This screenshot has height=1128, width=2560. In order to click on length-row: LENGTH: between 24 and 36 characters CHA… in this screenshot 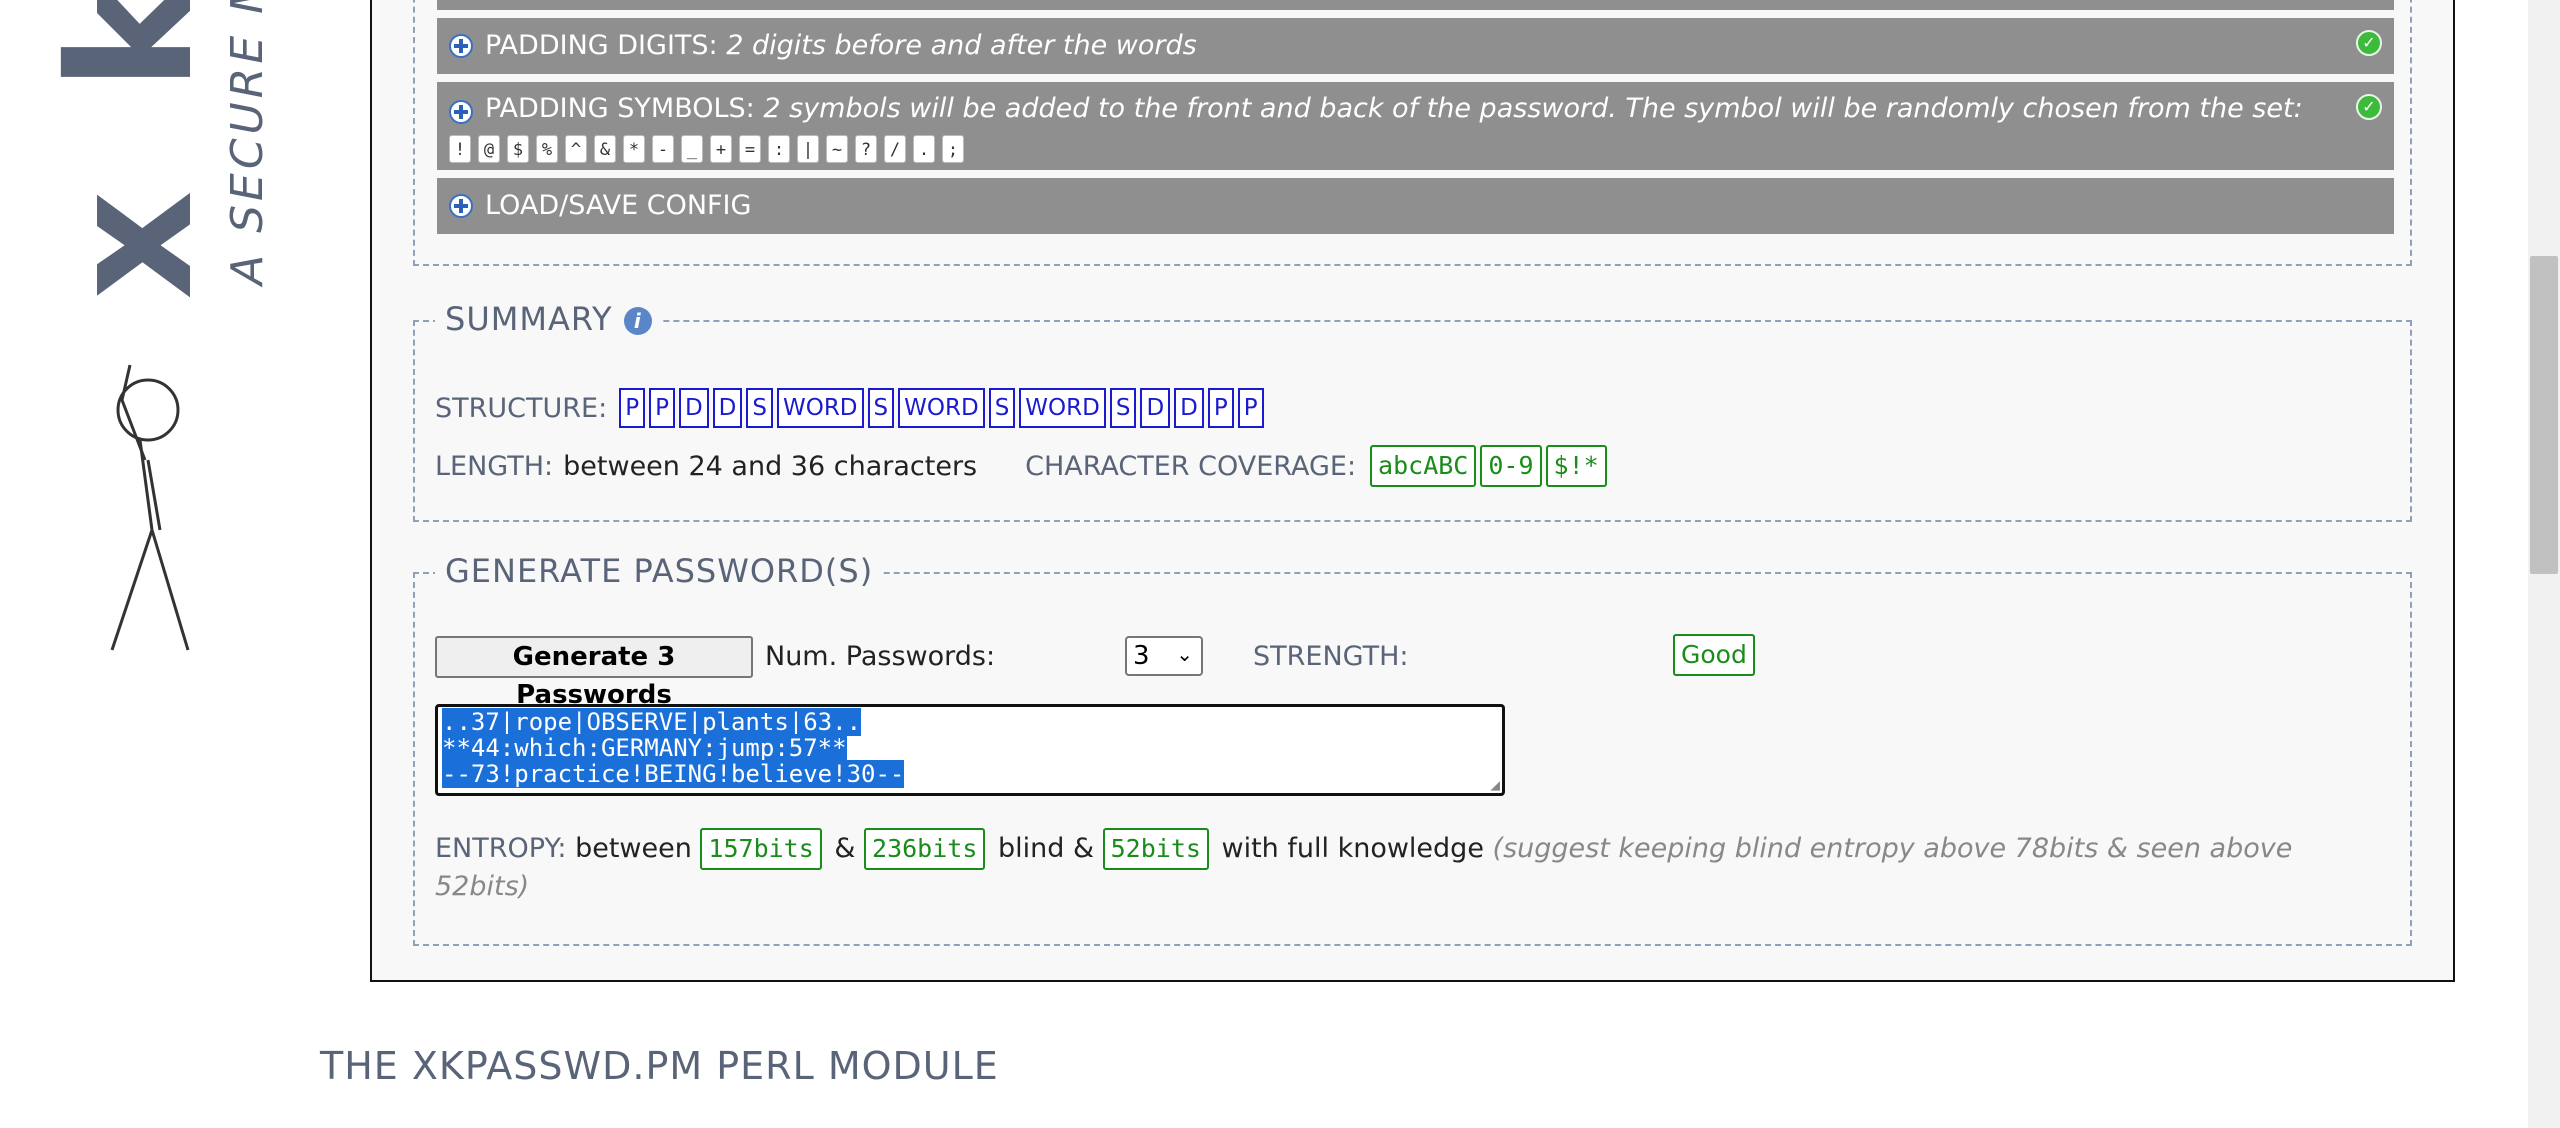, I will do `click(1023, 466)`.